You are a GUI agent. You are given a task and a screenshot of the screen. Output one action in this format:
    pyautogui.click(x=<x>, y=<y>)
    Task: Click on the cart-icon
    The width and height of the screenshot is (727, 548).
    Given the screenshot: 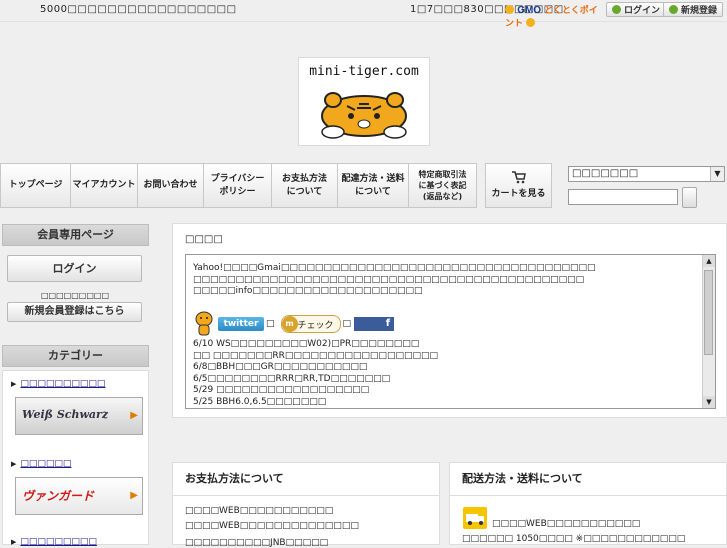 What is the action you would take?
    pyautogui.click(x=518, y=177)
    